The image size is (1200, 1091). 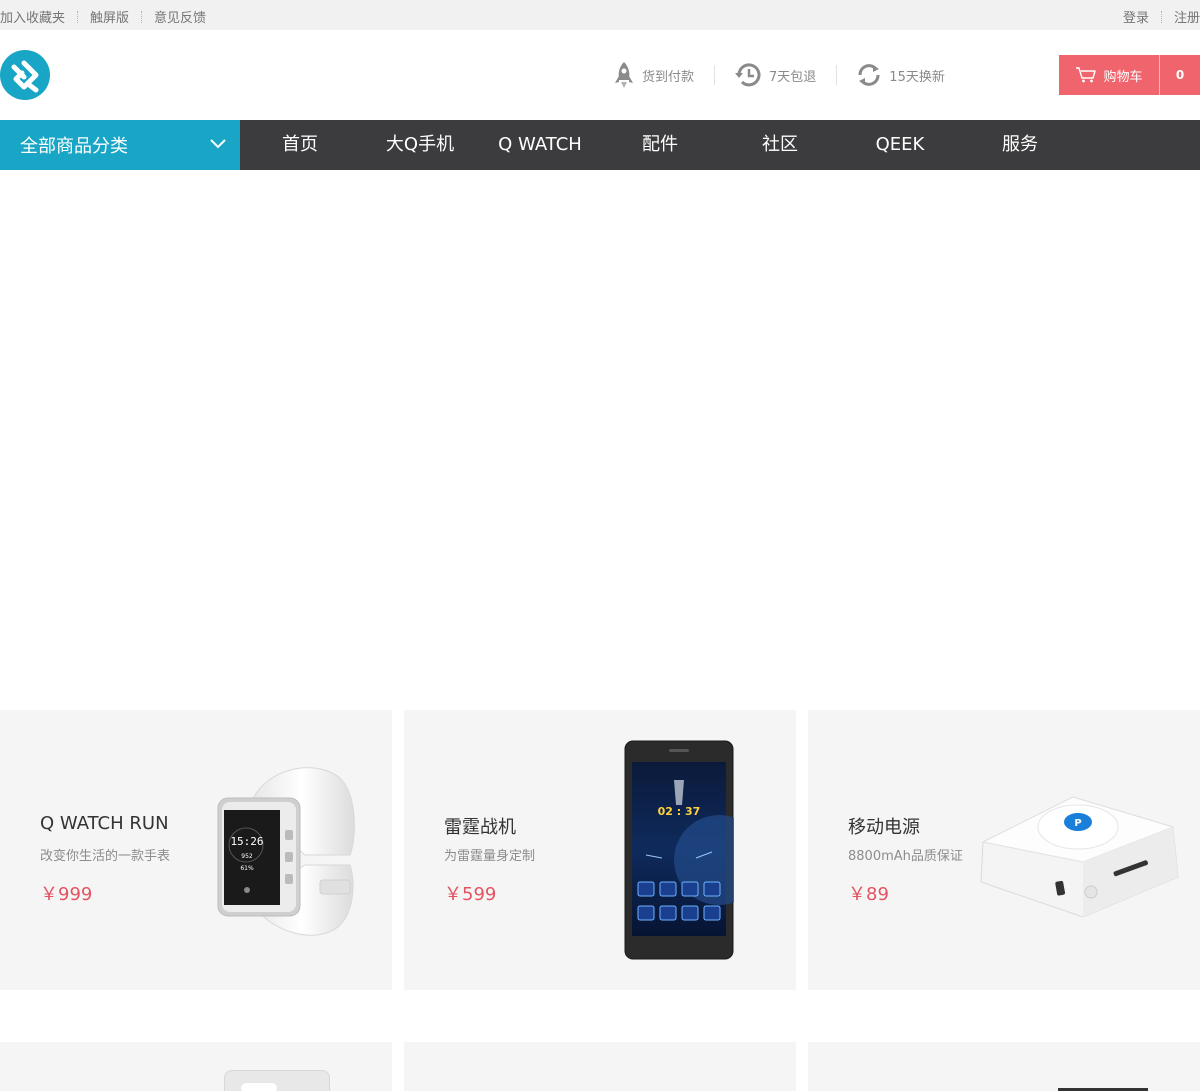 I want to click on top-bar-right-links: 登录 注册, so click(x=1161, y=16).